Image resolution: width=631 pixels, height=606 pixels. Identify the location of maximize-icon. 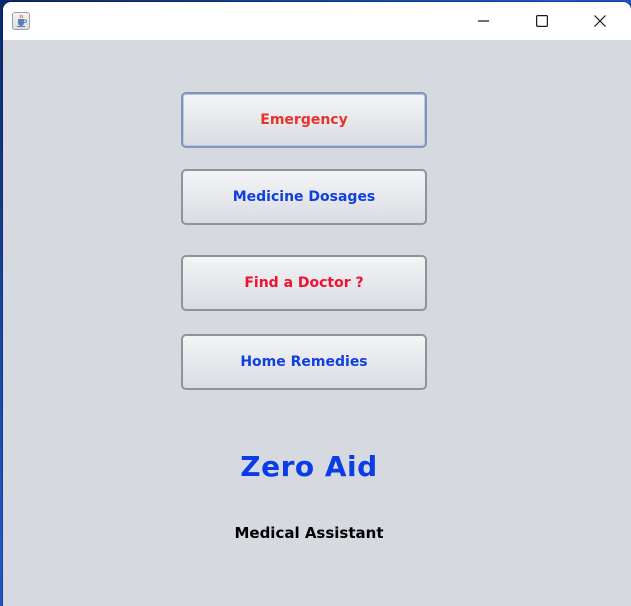
(542, 21).